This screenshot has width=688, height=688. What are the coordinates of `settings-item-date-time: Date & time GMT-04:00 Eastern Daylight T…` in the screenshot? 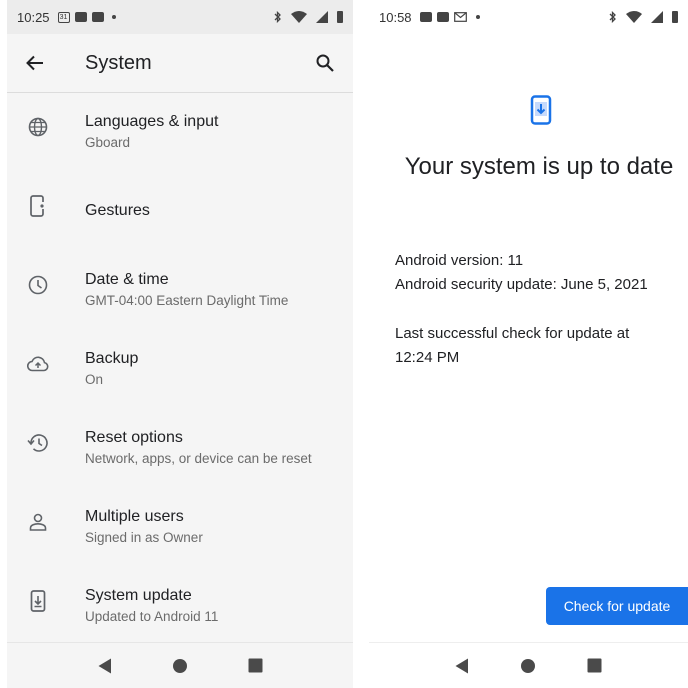 It's located at (180, 290).